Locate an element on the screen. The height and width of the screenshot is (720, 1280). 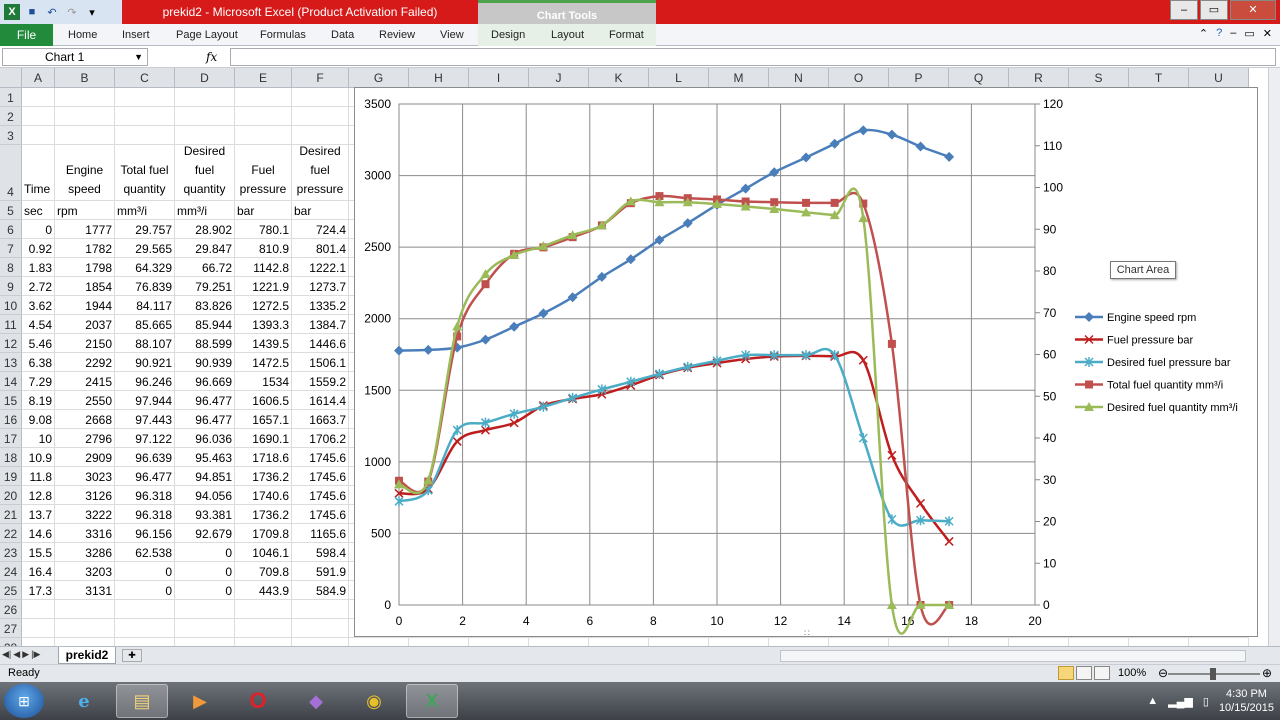
cell-c23: 62.538 is located at coordinates (145, 552).